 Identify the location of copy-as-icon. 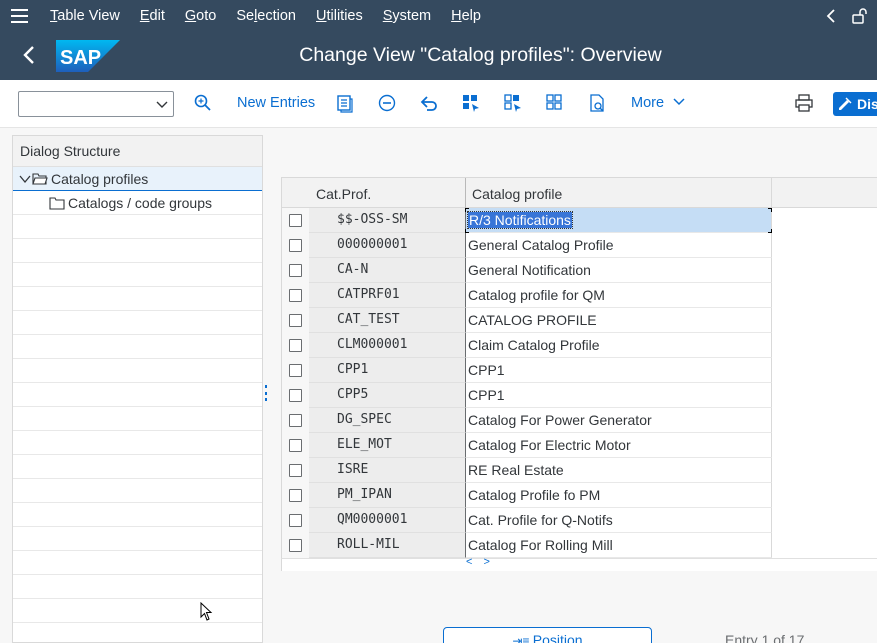
(345, 103).